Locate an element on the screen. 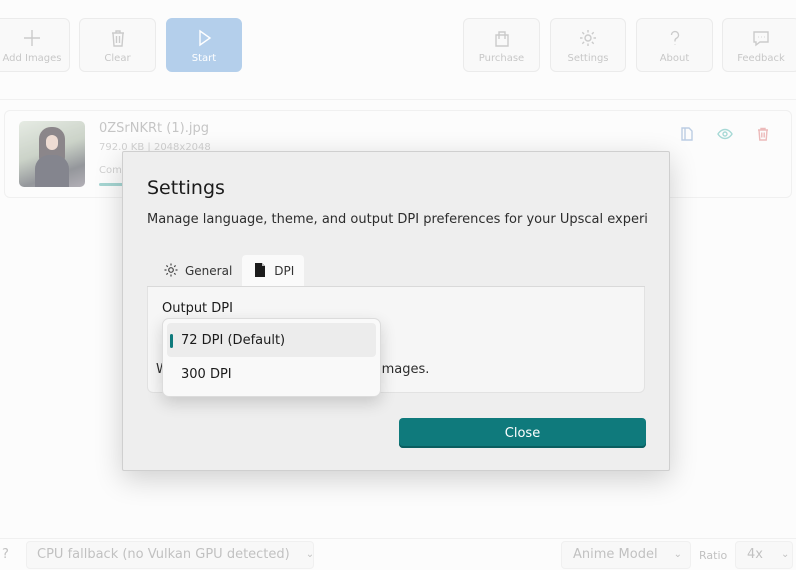  tab-dpi-label: DPI is located at coordinates (284, 271).